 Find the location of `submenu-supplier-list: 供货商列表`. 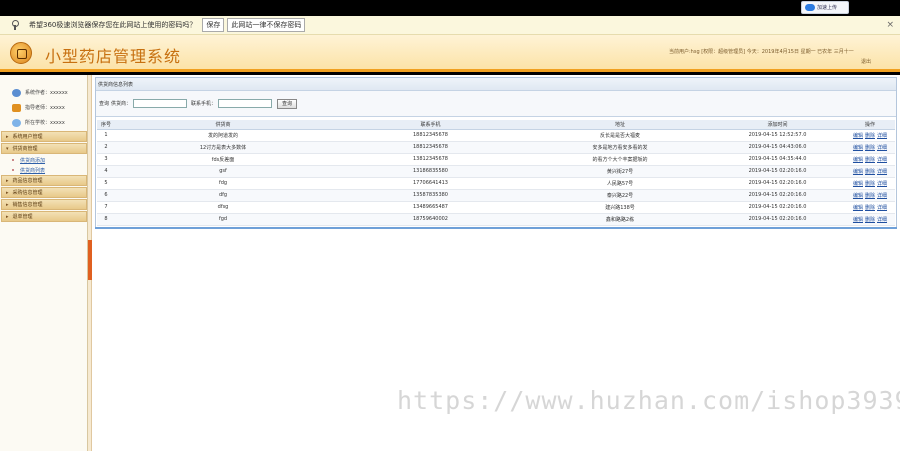

submenu-supplier-list: 供货商列表 is located at coordinates (44, 170).